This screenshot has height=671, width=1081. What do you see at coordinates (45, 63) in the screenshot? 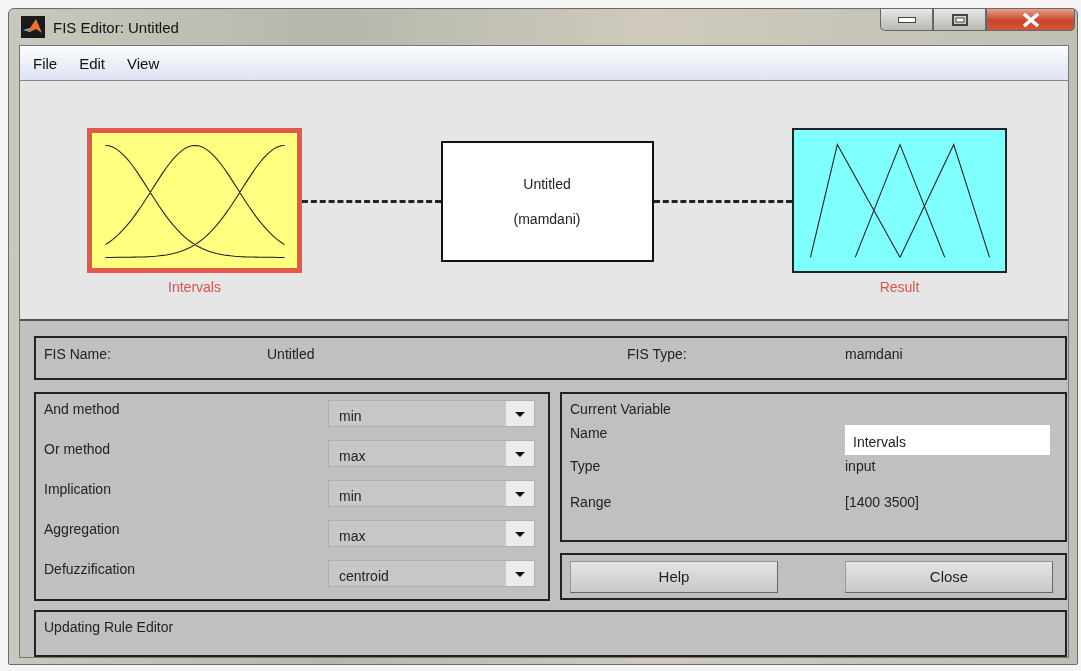
I see `menu-item: File` at bounding box center [45, 63].